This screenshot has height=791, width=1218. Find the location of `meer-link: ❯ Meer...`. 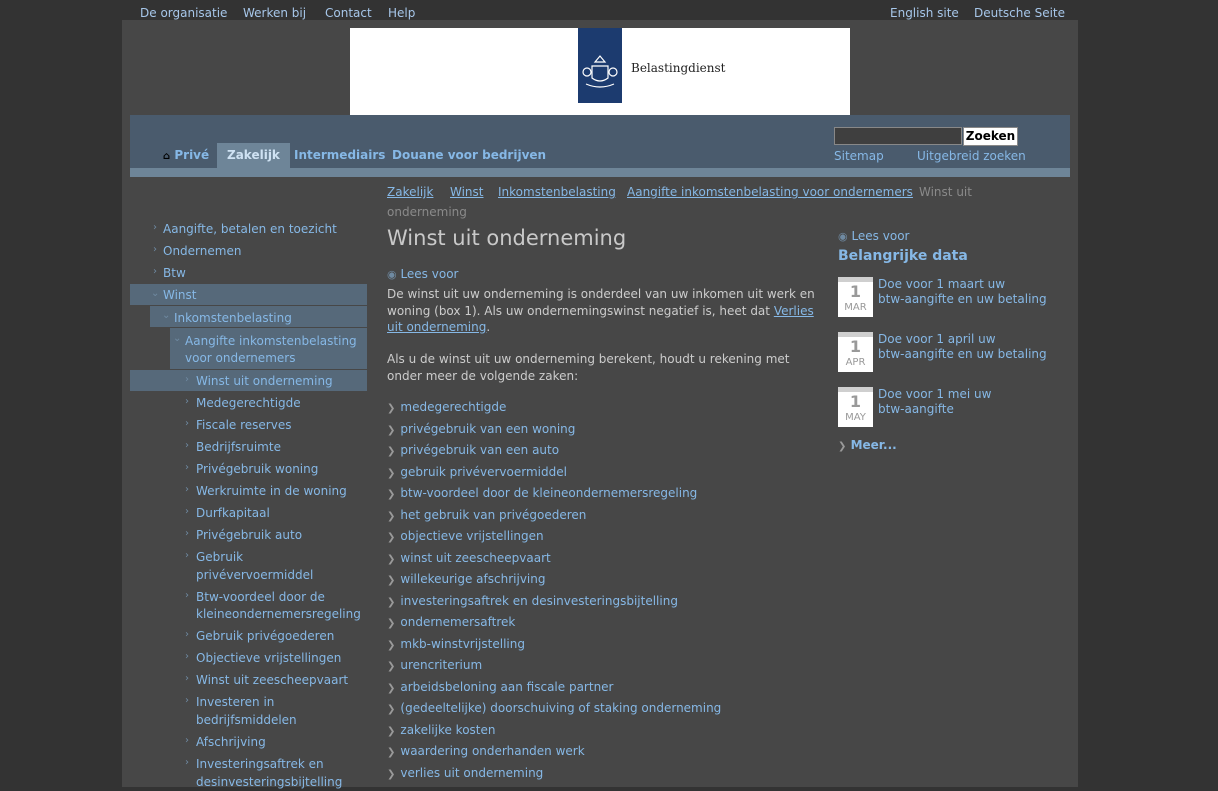

meer-link: ❯ Meer... is located at coordinates (867, 445).